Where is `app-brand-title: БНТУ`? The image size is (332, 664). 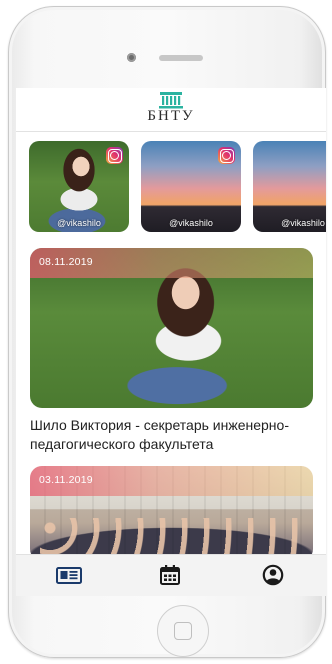
app-brand-title: БНТУ is located at coordinates (171, 116).